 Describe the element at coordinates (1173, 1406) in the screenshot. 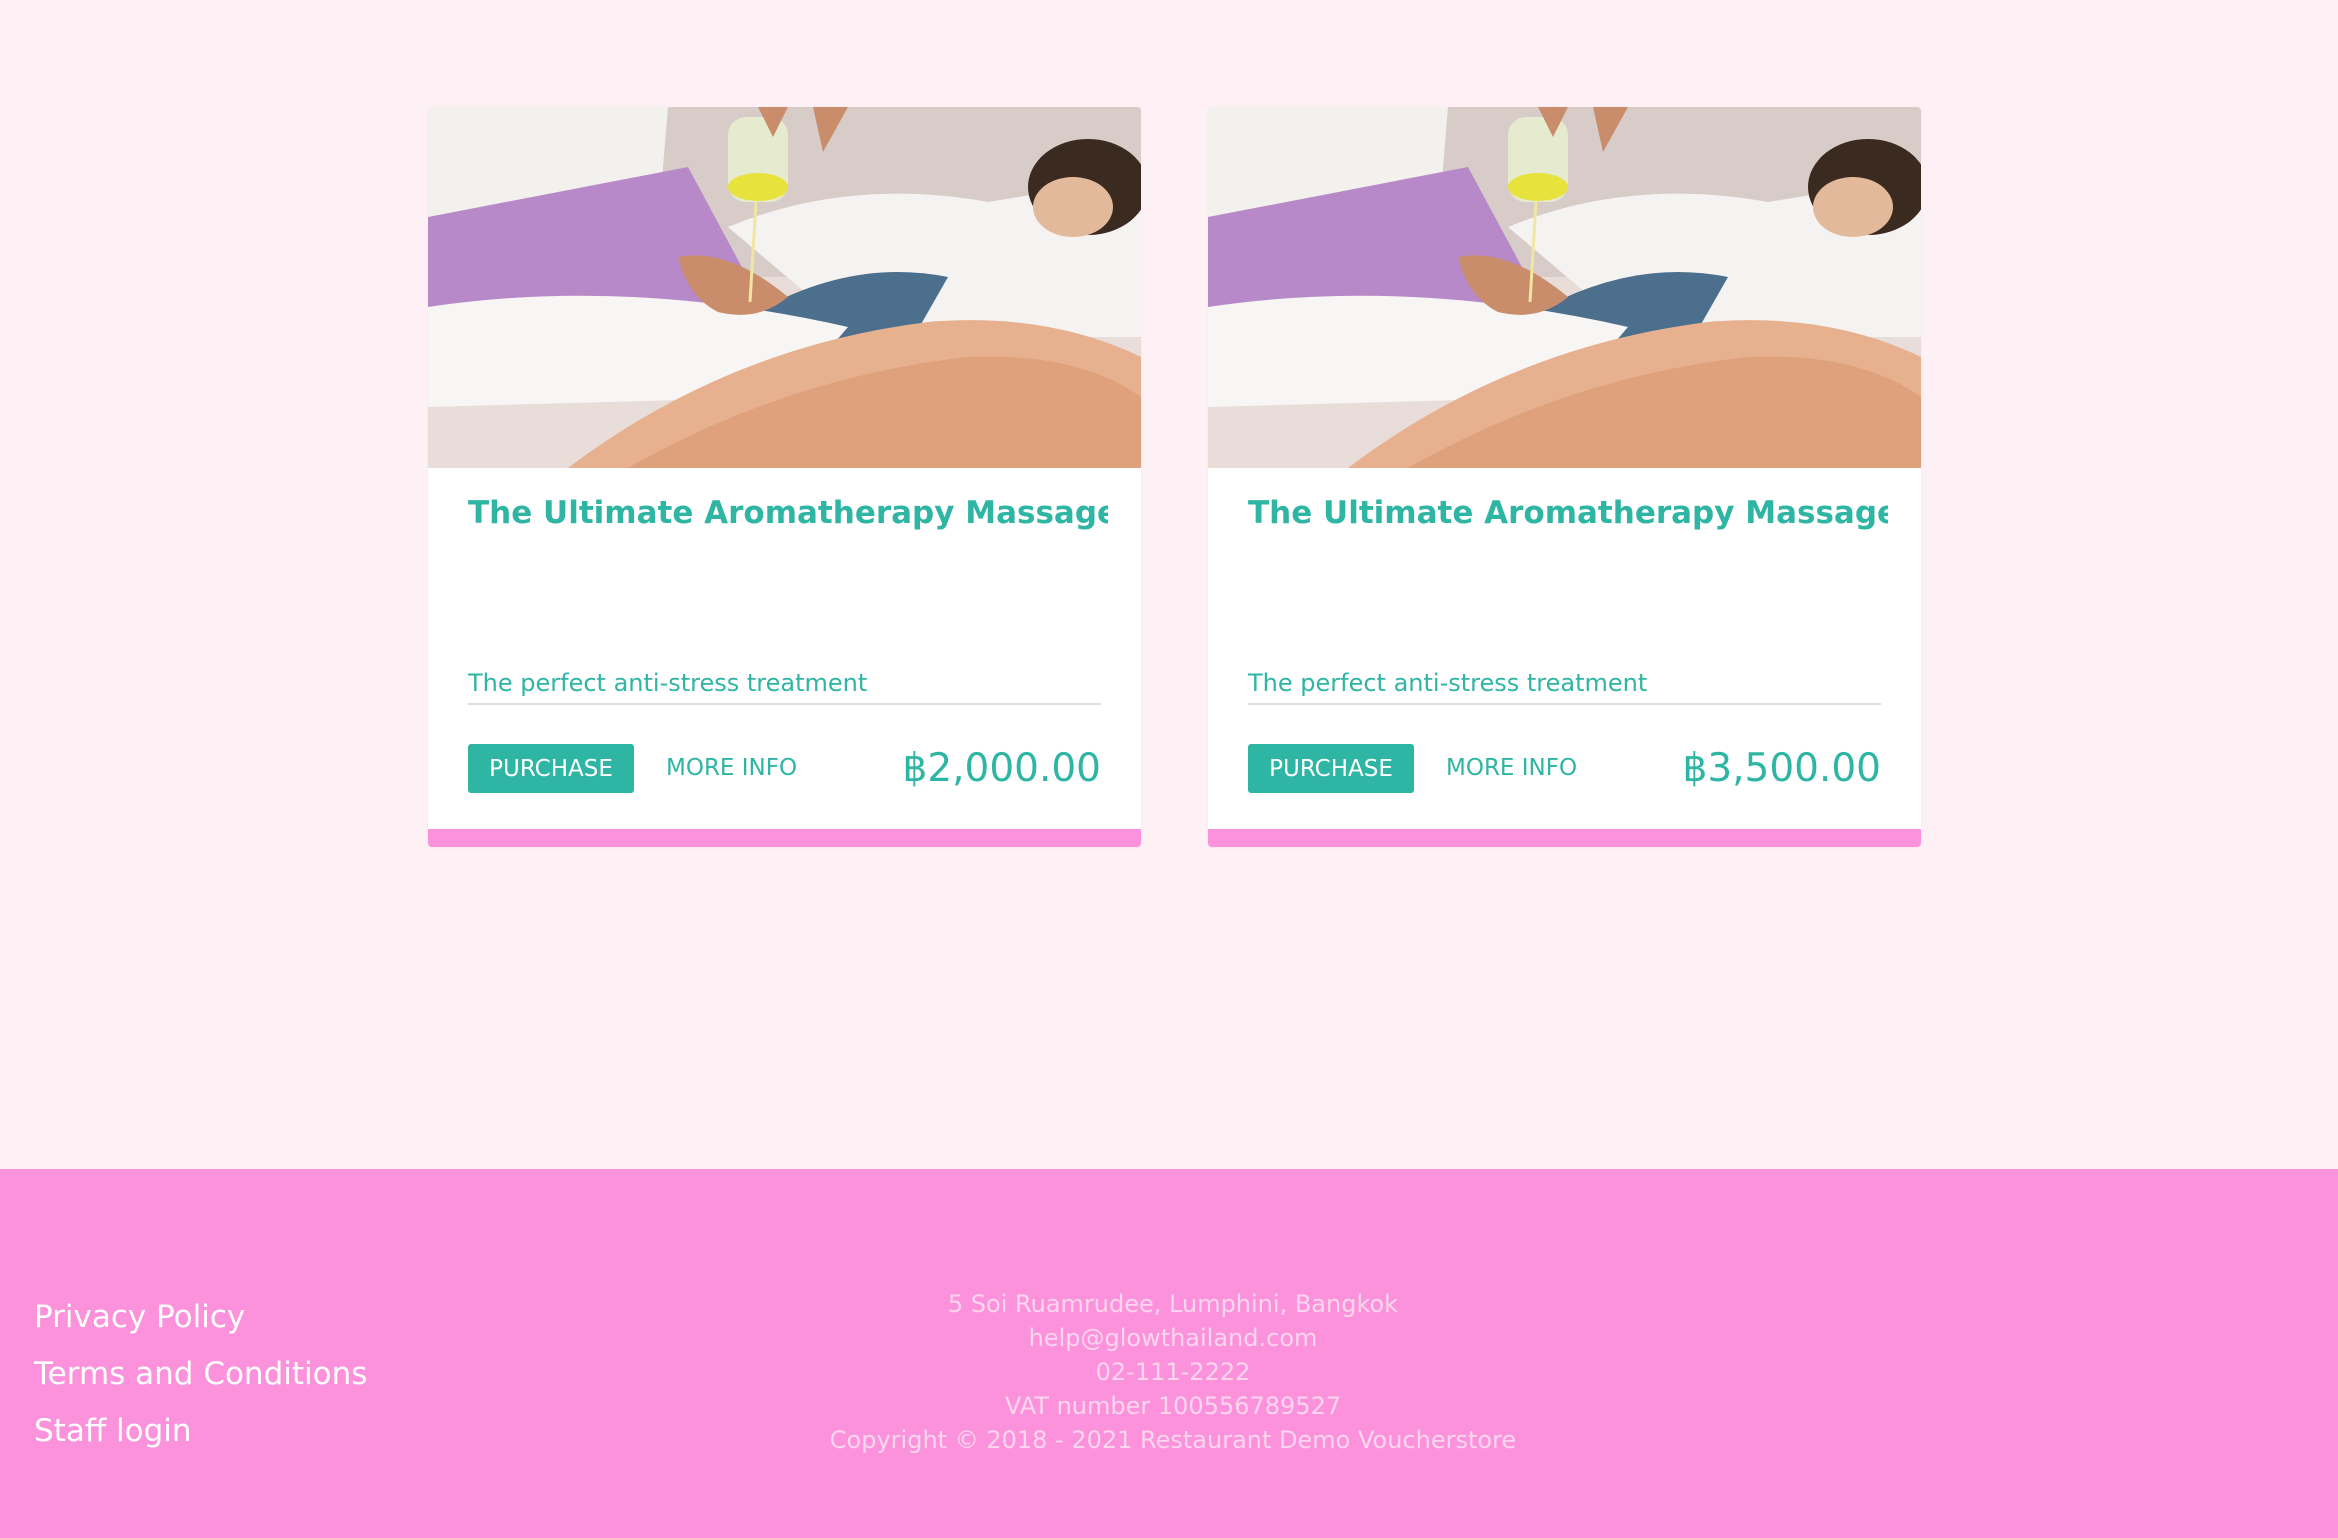

I see `footer-vat: VAT number 100556789527` at that location.